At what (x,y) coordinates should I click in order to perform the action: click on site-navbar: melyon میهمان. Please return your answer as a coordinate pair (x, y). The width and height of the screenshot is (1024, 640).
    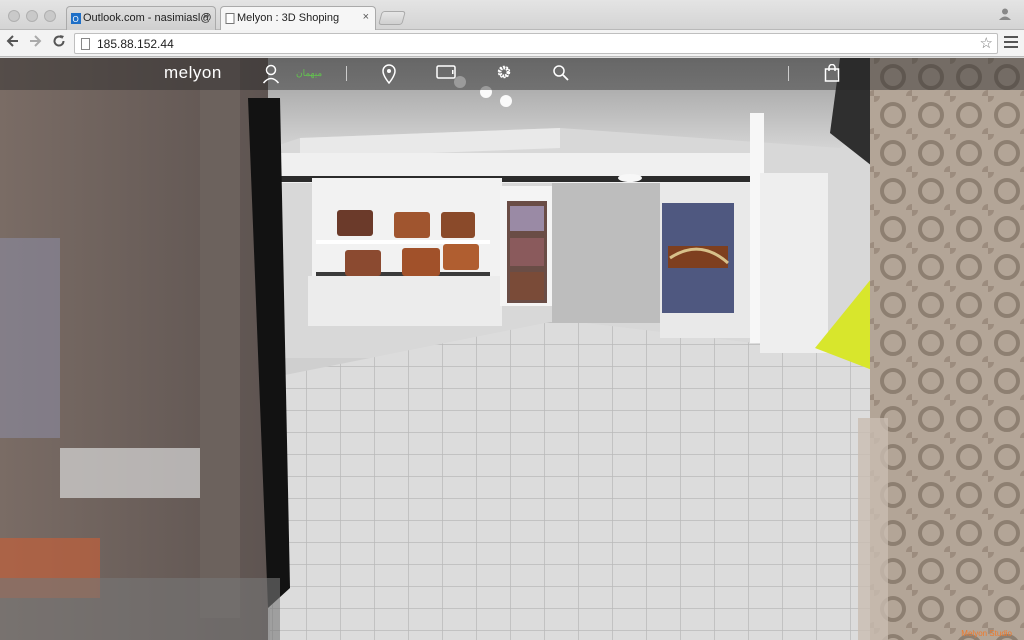
    Looking at the image, I should click on (512, 74).